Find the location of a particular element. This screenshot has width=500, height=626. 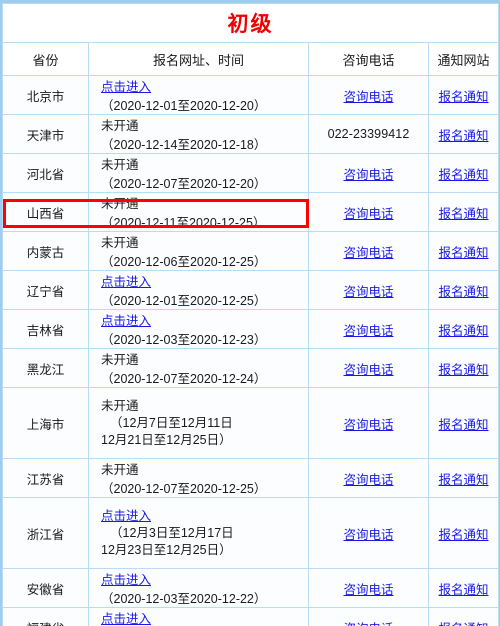

province-name: 天津市 is located at coordinates (45, 134).